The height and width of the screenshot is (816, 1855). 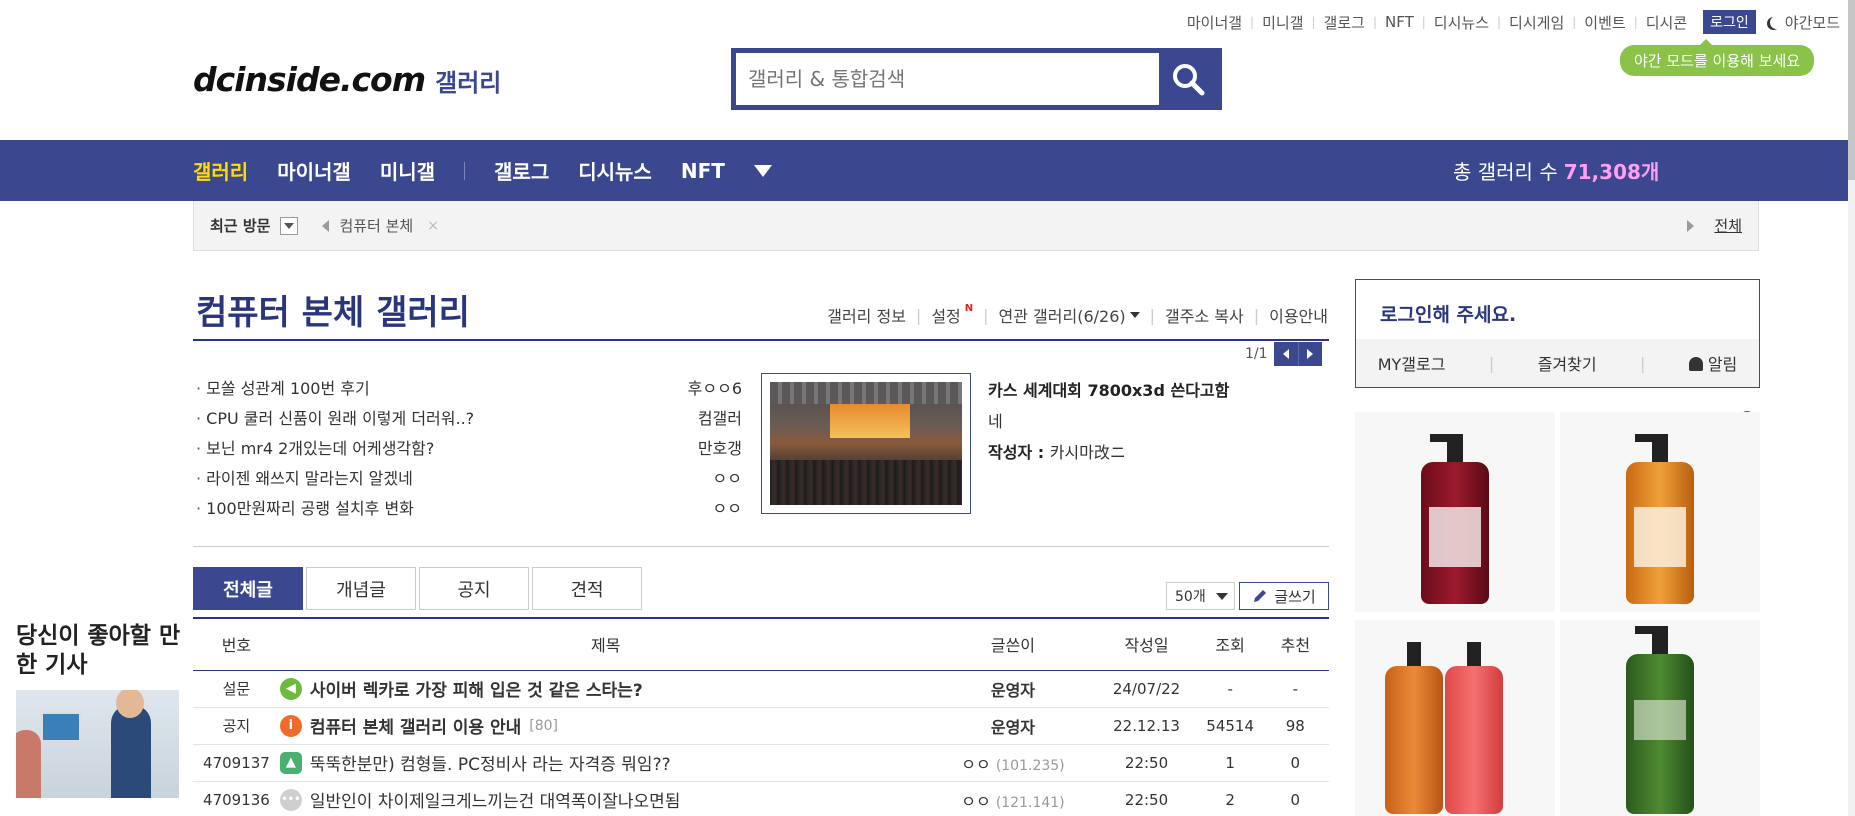 I want to click on concept-post-title: 100만원짜리 공랭 설치후 변화, so click(x=305, y=507).